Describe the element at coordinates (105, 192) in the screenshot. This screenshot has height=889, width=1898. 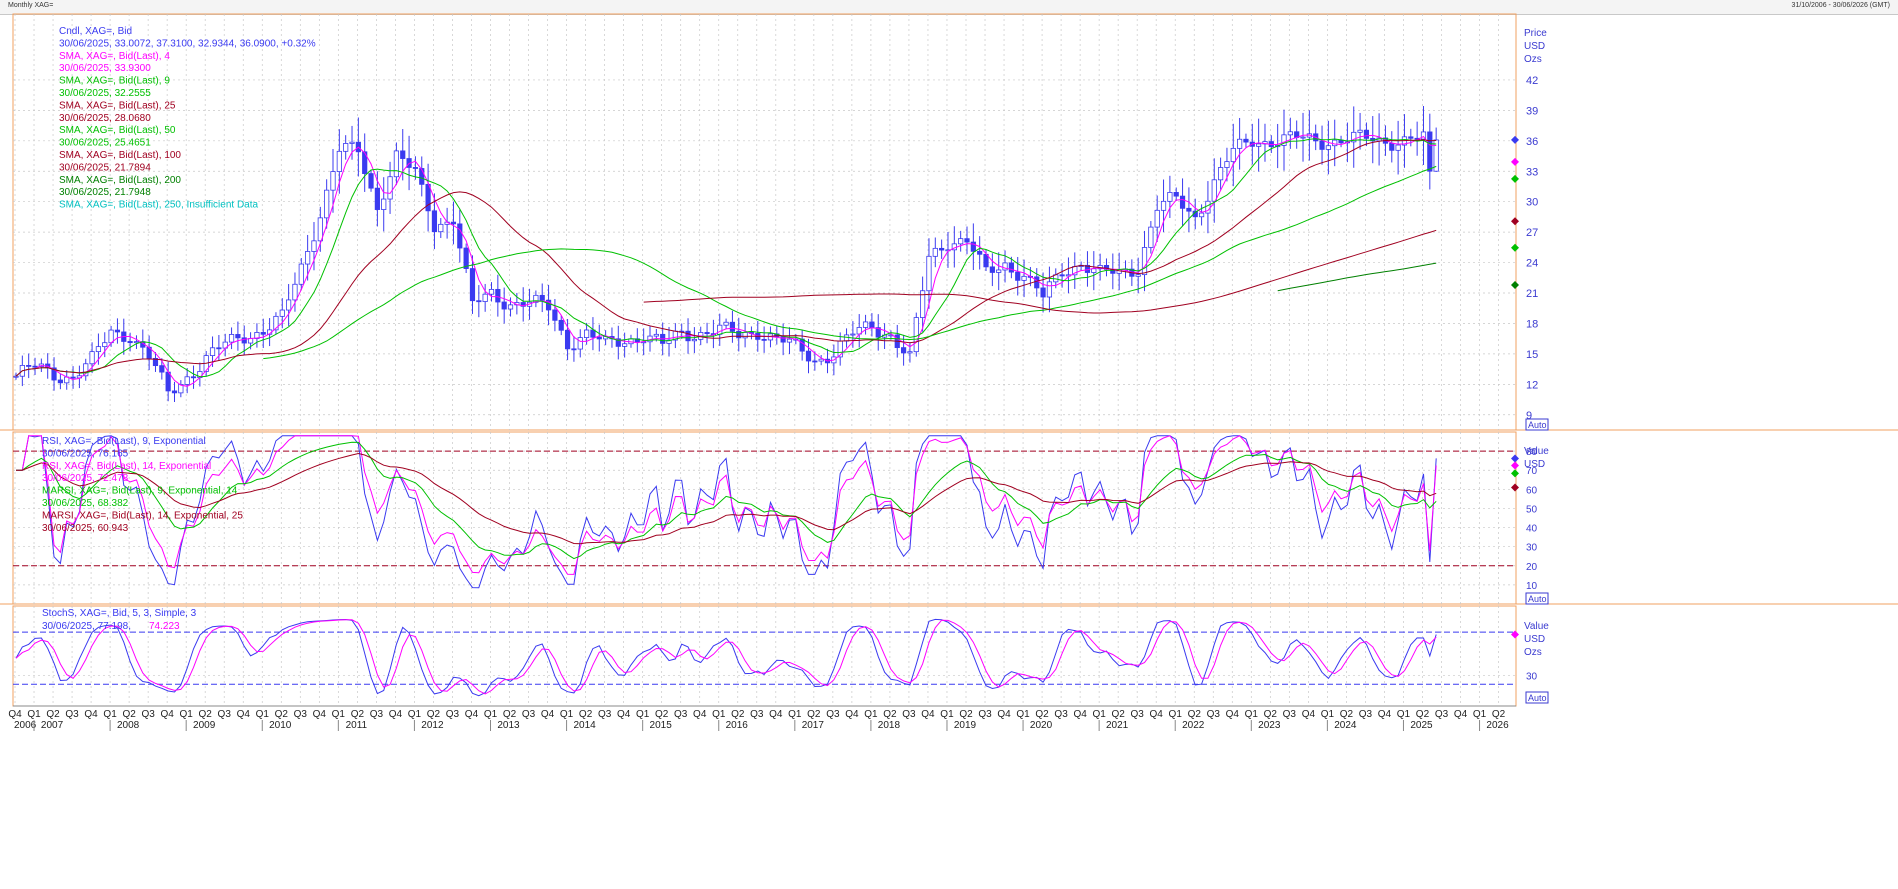
I see `price-legend-value: 30/06/2025, 21.7948` at that location.